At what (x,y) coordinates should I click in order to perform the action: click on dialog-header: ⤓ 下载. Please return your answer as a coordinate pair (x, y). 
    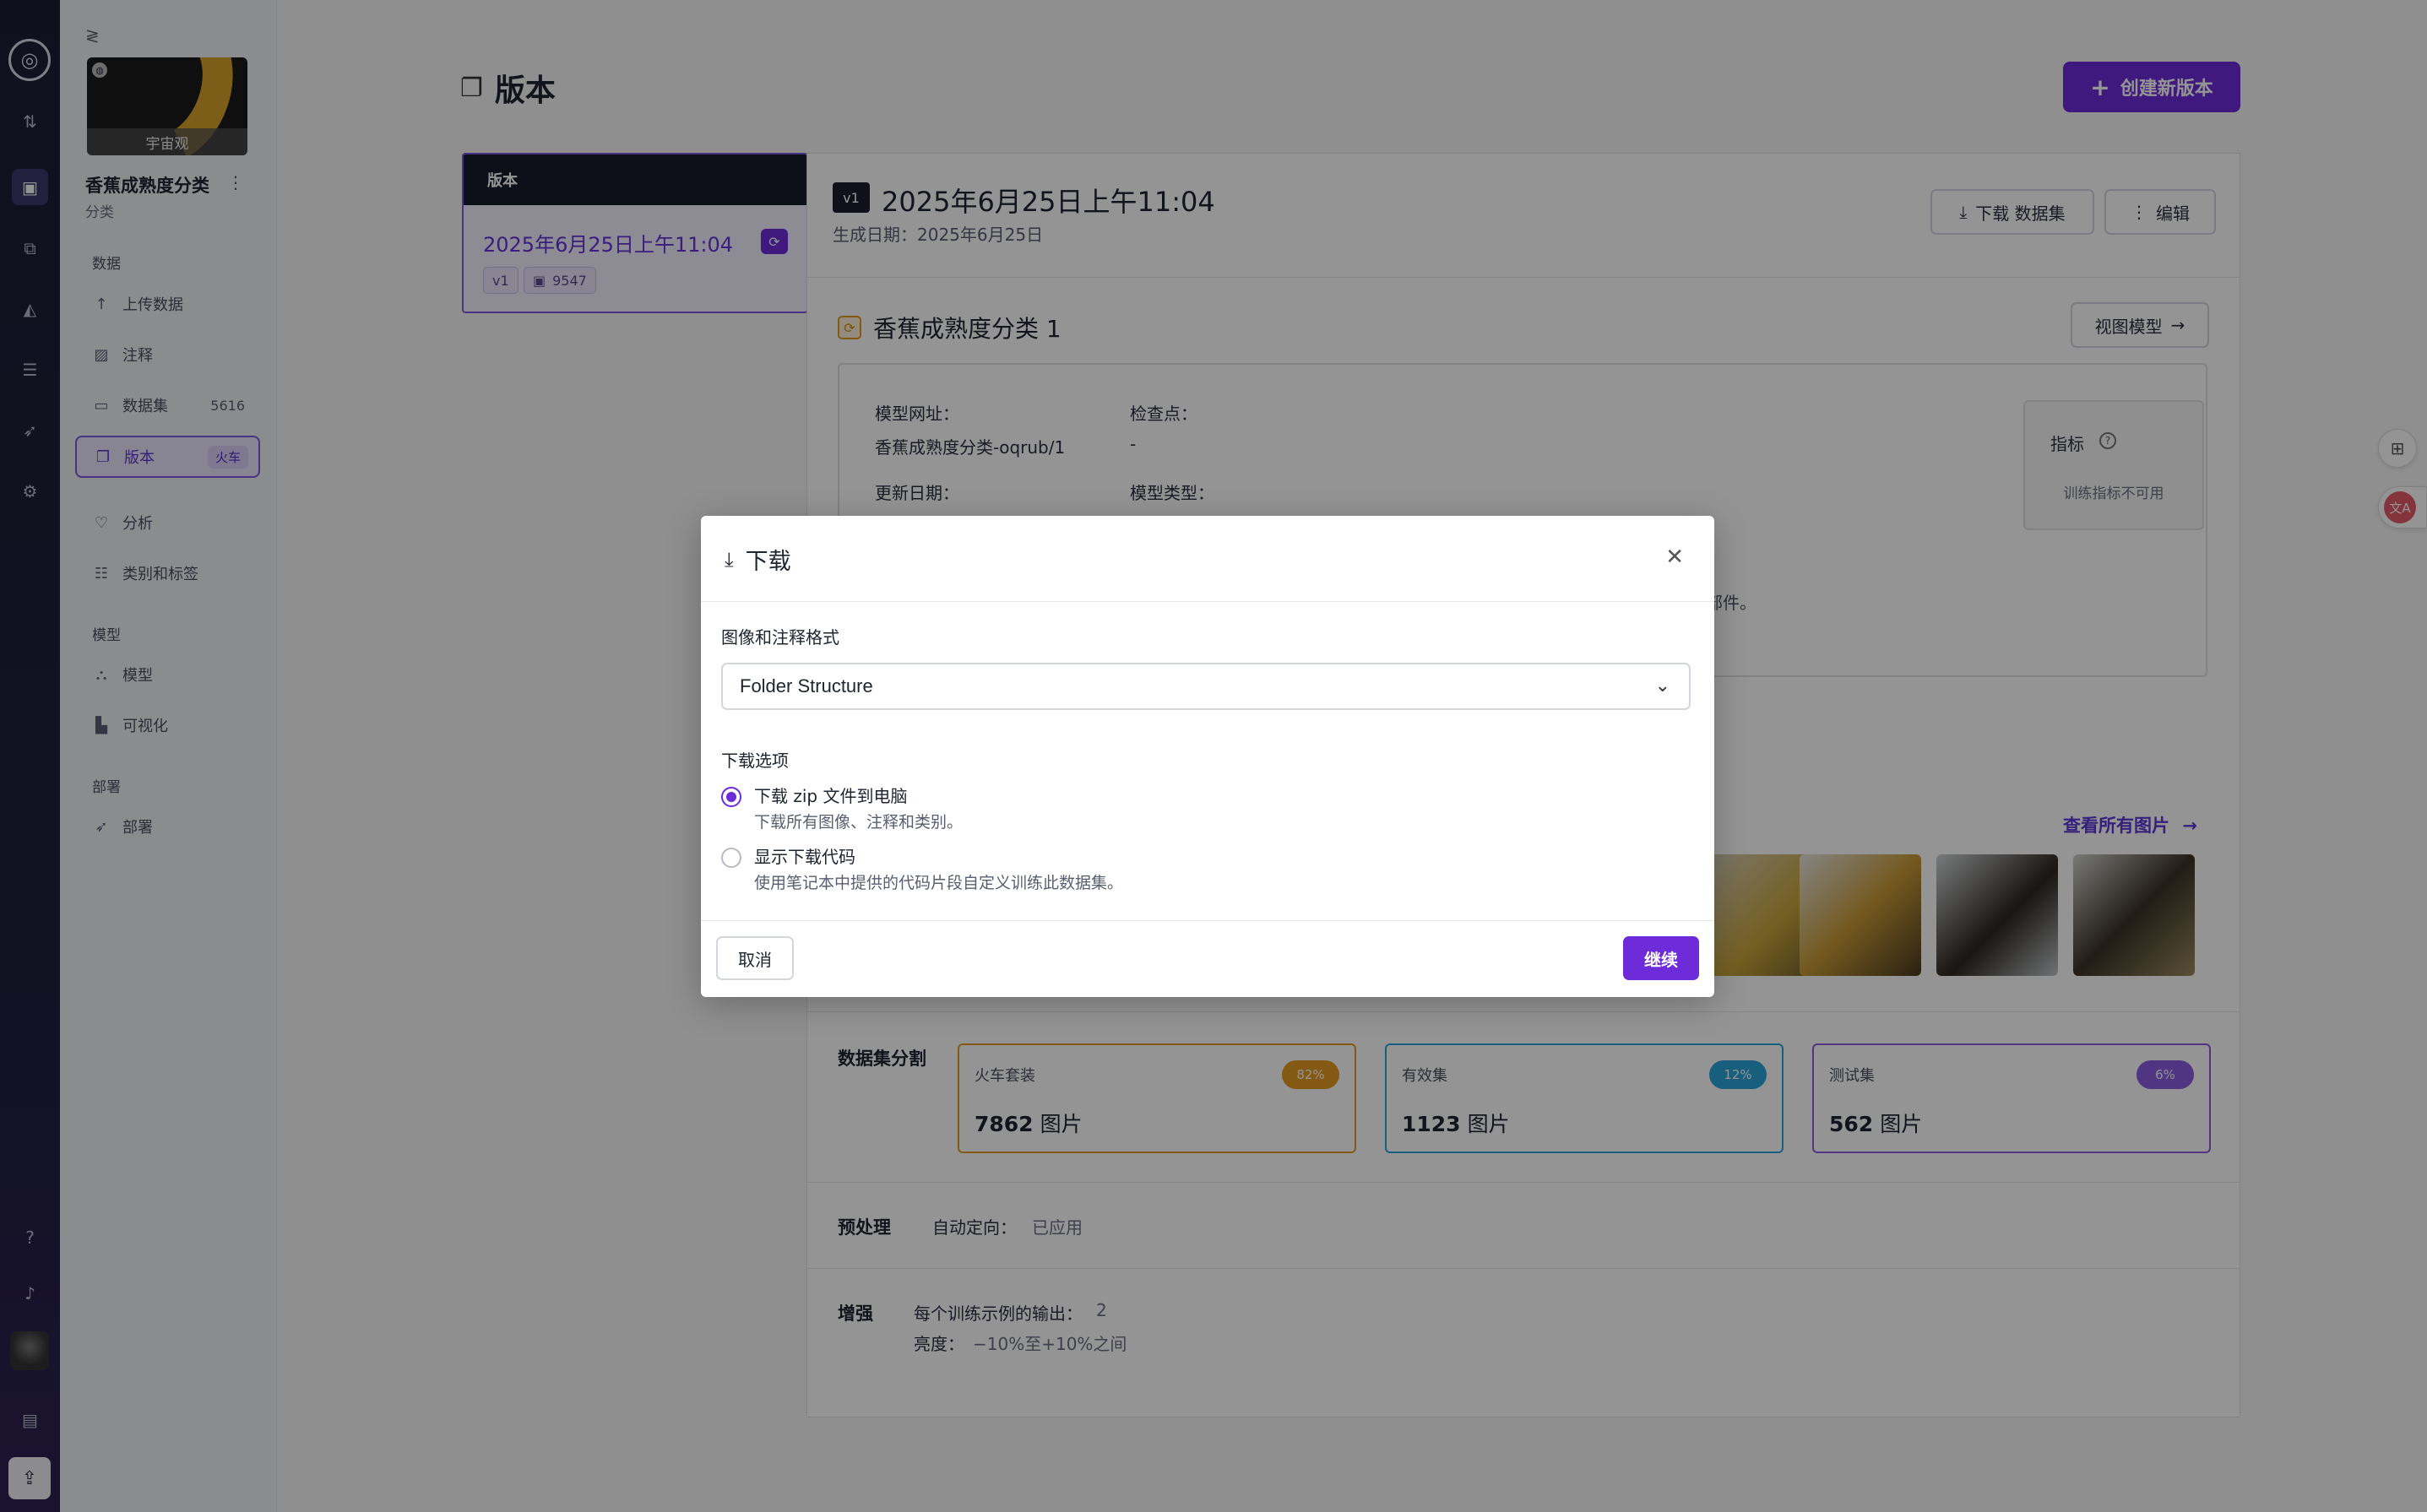
    Looking at the image, I should click on (758, 559).